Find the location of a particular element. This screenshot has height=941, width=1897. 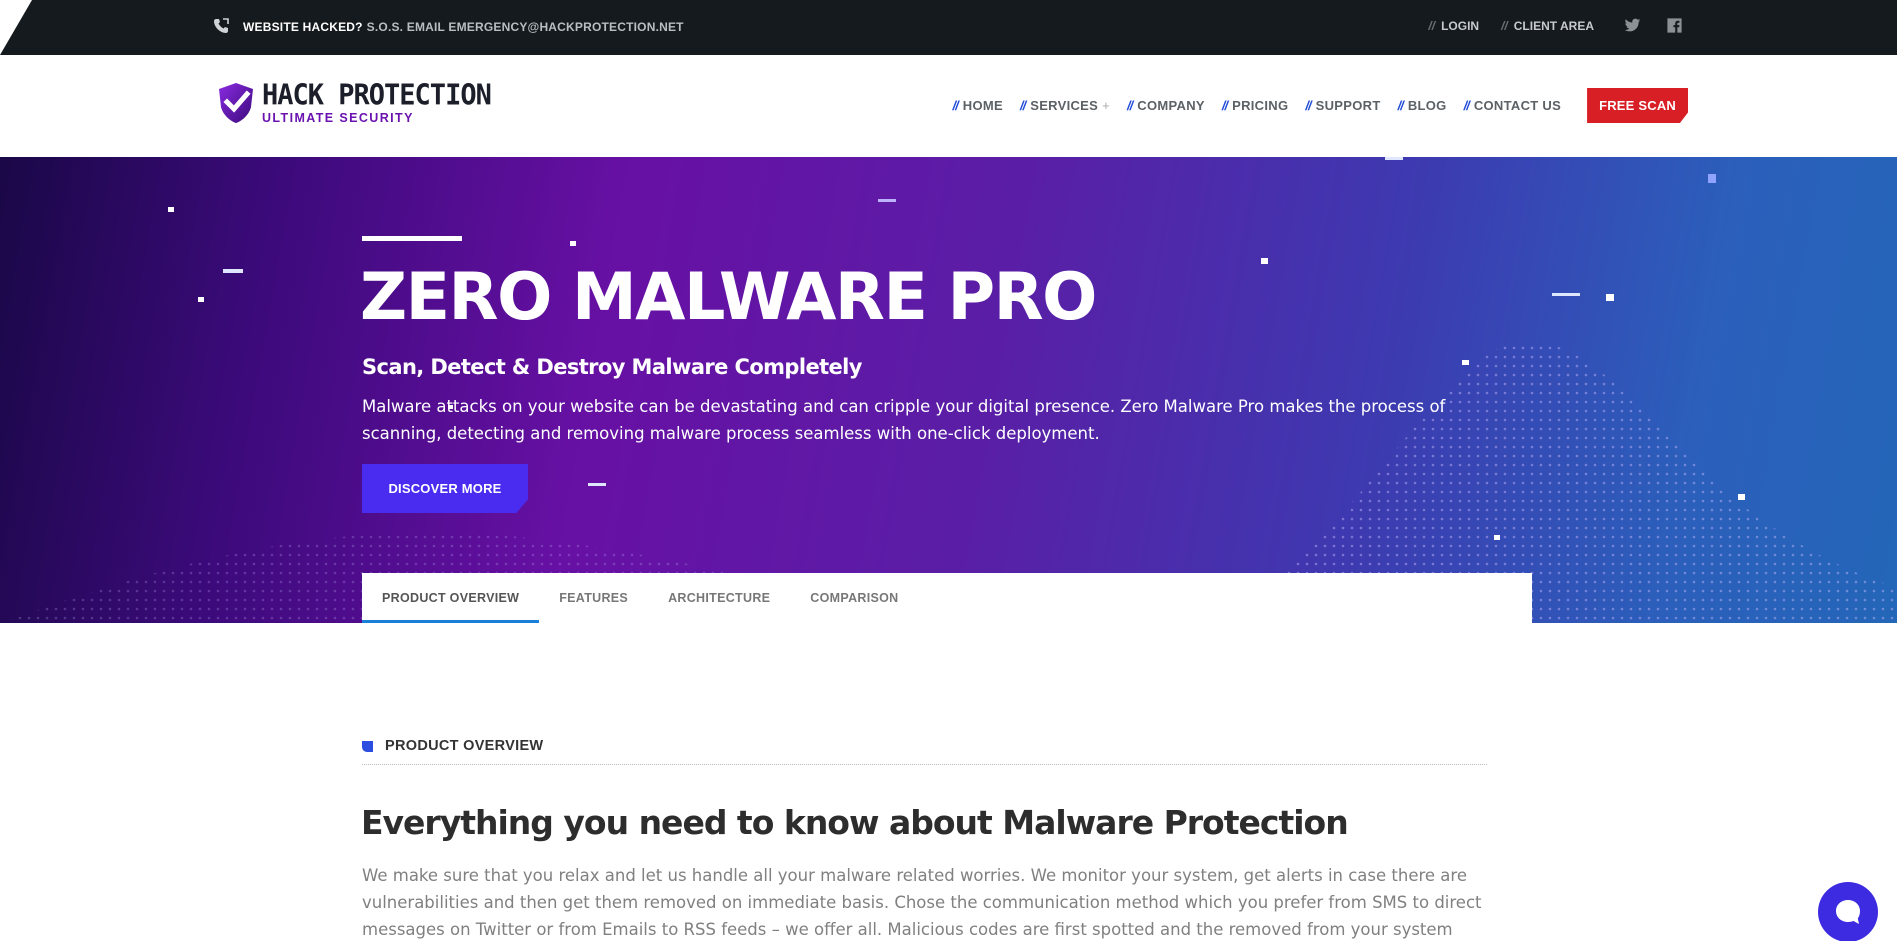

nav-item-contact-us: //CONTACT US is located at coordinates (1513, 105).